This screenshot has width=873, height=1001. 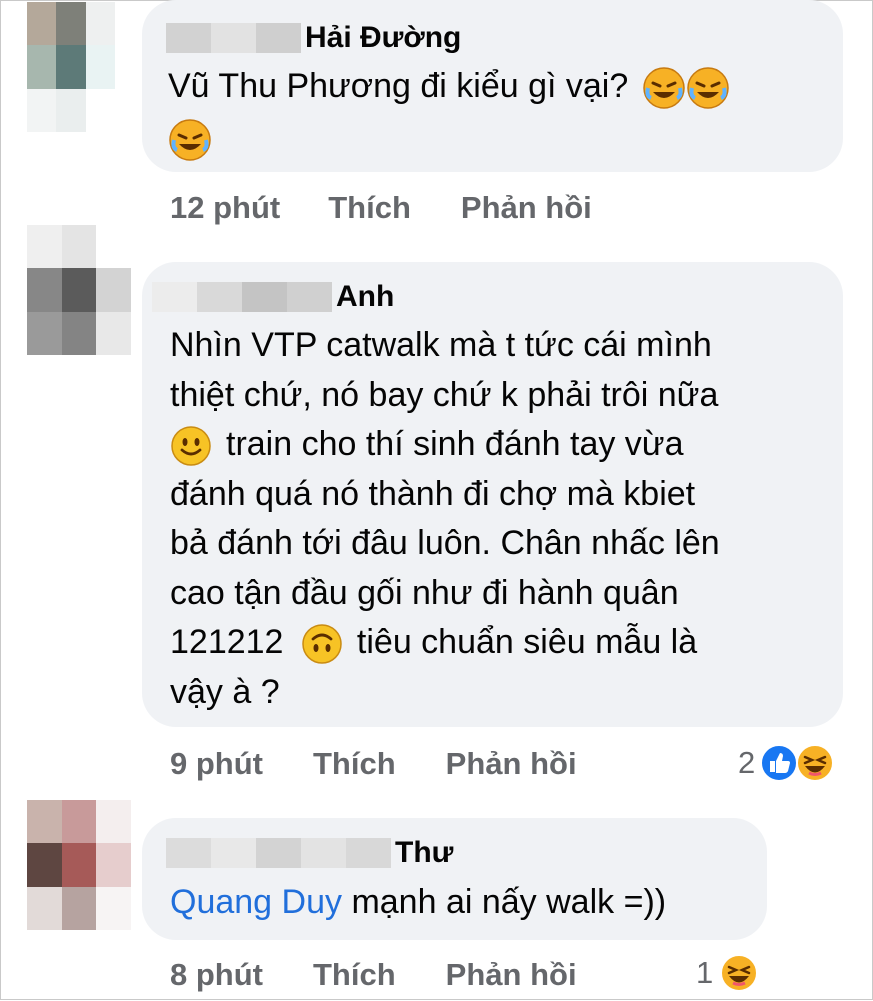 I want to click on author-row: Hải Đường, so click(x=313, y=38).